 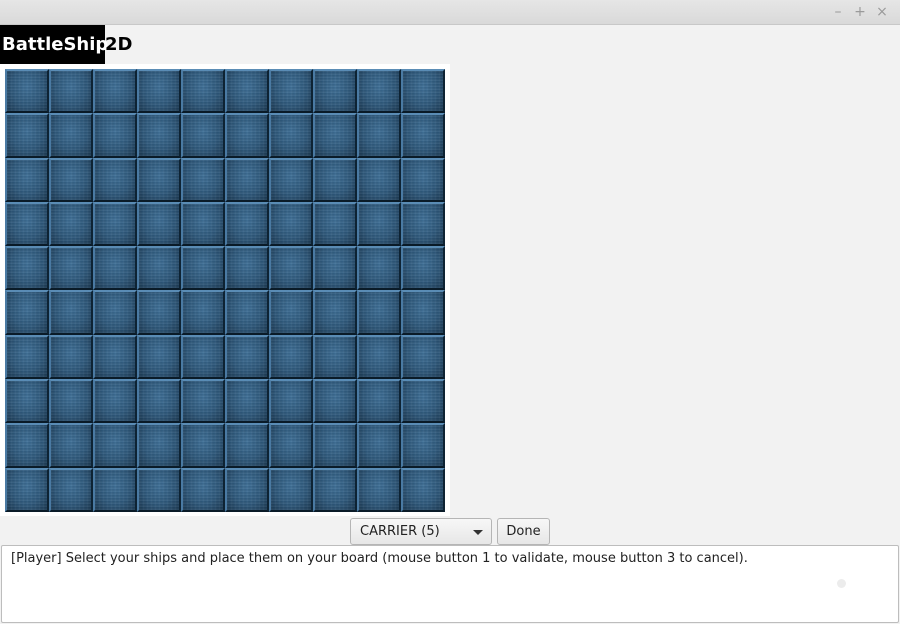 What do you see at coordinates (882, 12) in the screenshot?
I see `close-icon: ×` at bounding box center [882, 12].